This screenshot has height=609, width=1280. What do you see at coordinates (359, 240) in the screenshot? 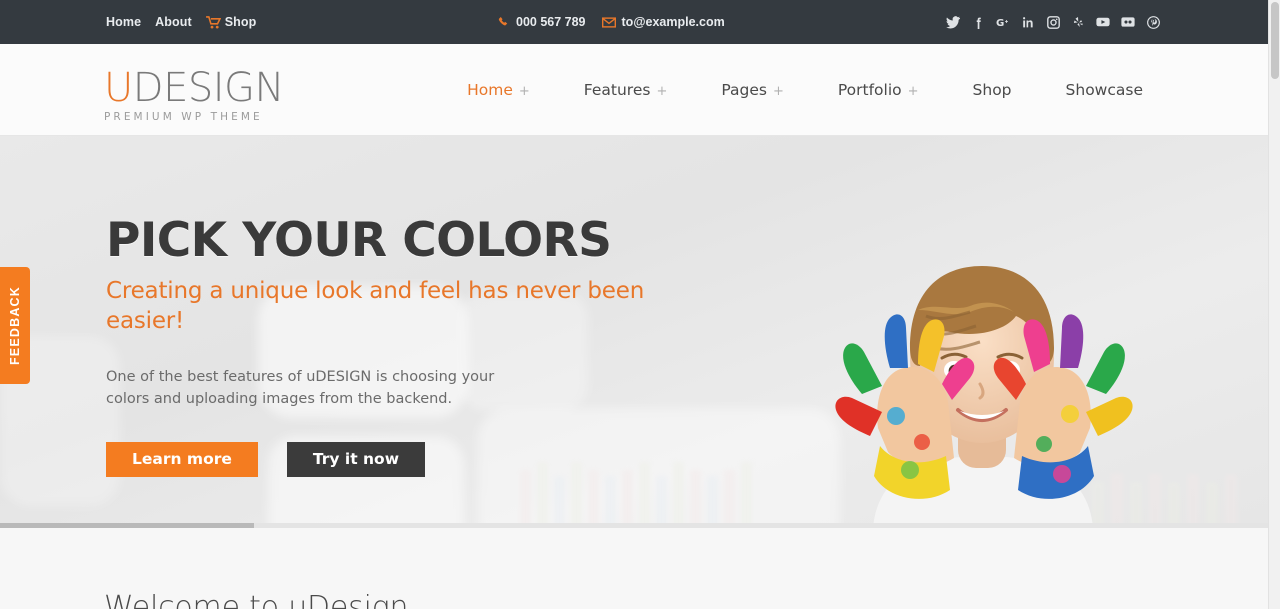
I see `hero-title: PICK YOUR COLORS` at bounding box center [359, 240].